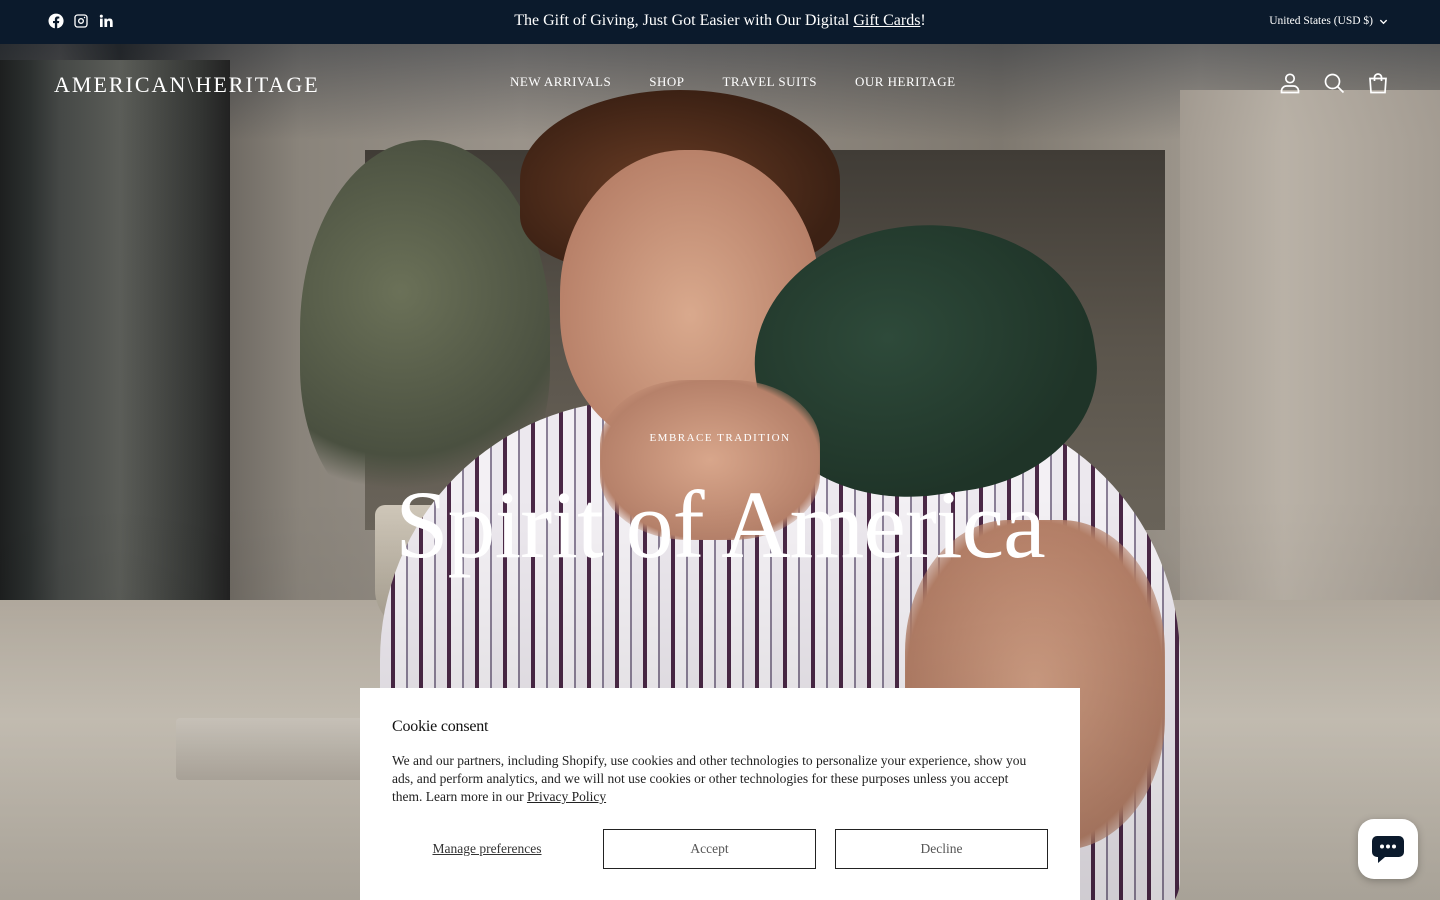 This screenshot has width=1440, height=900. What do you see at coordinates (886, 20) in the screenshot?
I see `gift-cards-link: Gift Cards` at bounding box center [886, 20].